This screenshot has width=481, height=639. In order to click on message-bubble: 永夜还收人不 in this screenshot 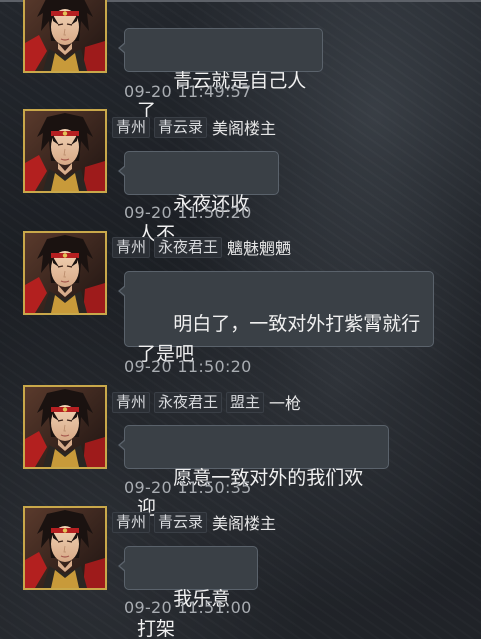, I will do `click(198, 198)`.